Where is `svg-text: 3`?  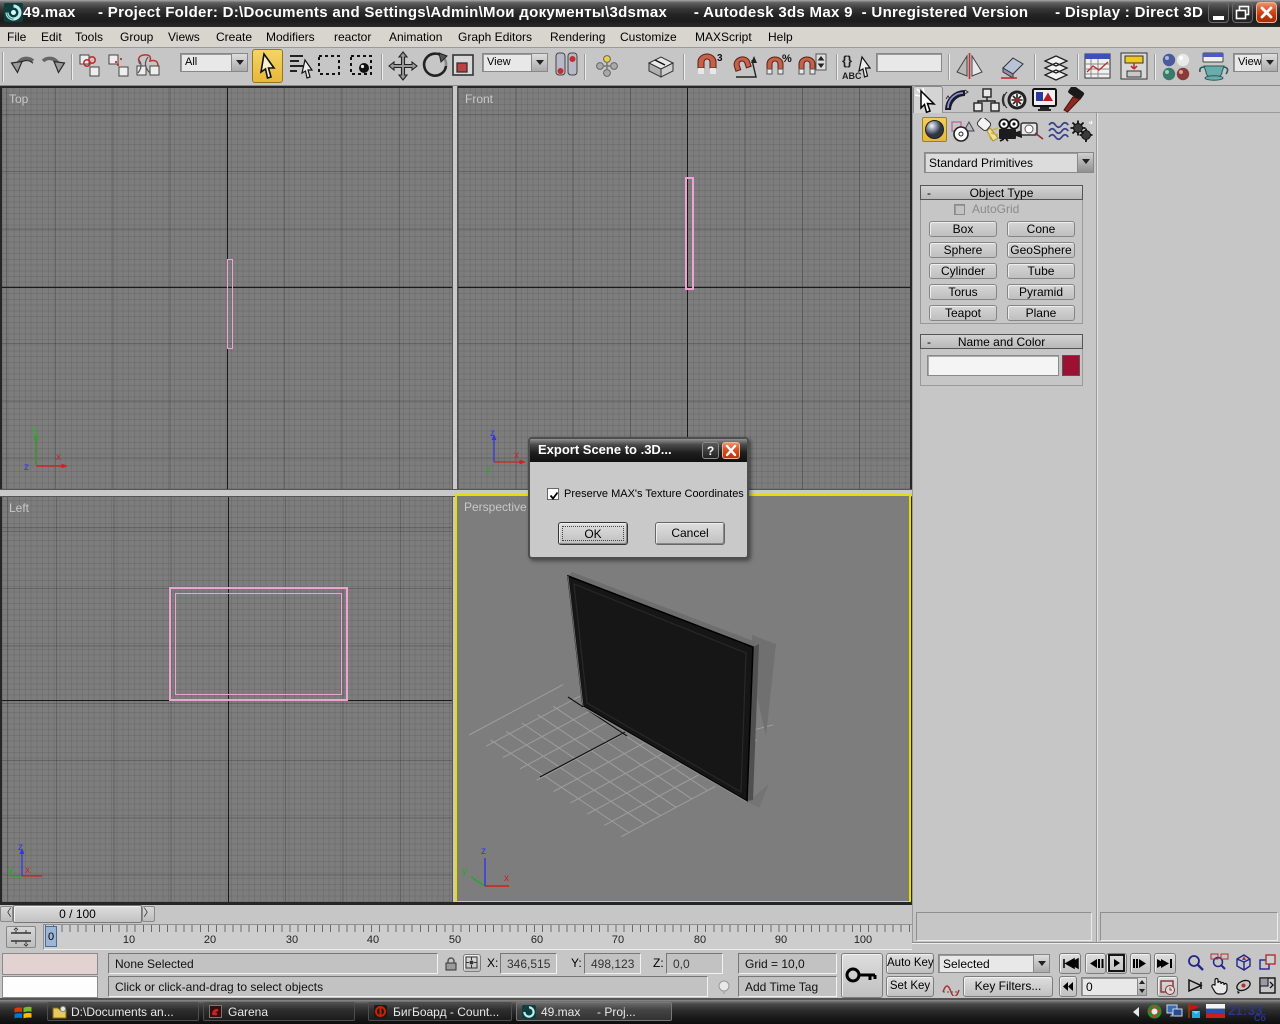 svg-text: 3 is located at coordinates (720, 58).